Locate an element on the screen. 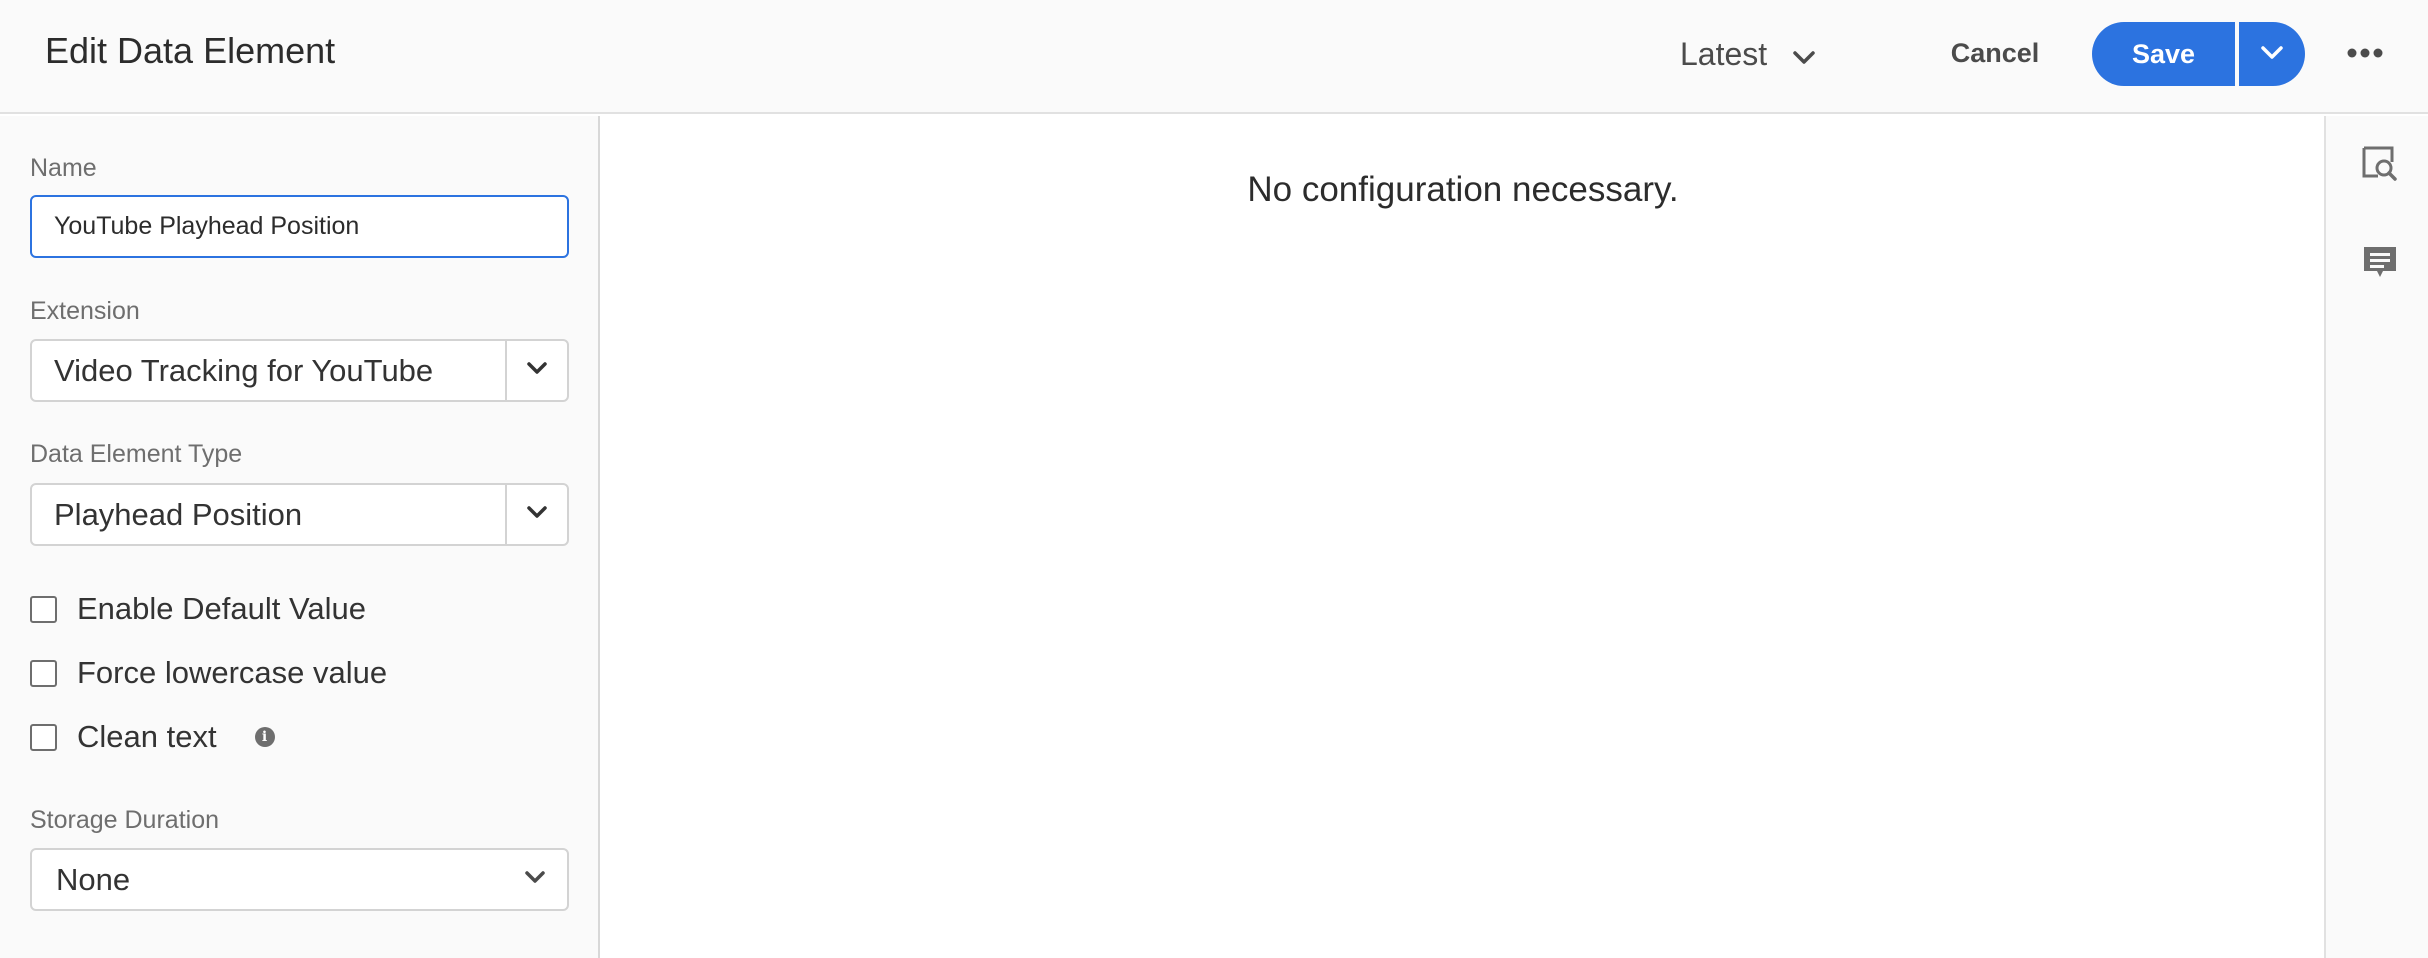  force-lowercase-checkbox: Force lowercase value is located at coordinates (208, 673).